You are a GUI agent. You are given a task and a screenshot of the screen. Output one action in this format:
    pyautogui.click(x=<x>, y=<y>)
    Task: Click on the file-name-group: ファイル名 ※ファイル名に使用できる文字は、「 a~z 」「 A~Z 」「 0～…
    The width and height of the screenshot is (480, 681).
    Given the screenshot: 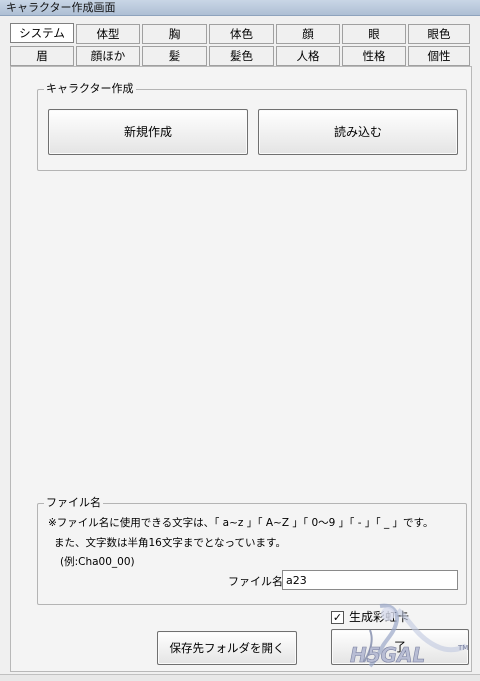 What is the action you would take?
    pyautogui.click(x=252, y=550)
    